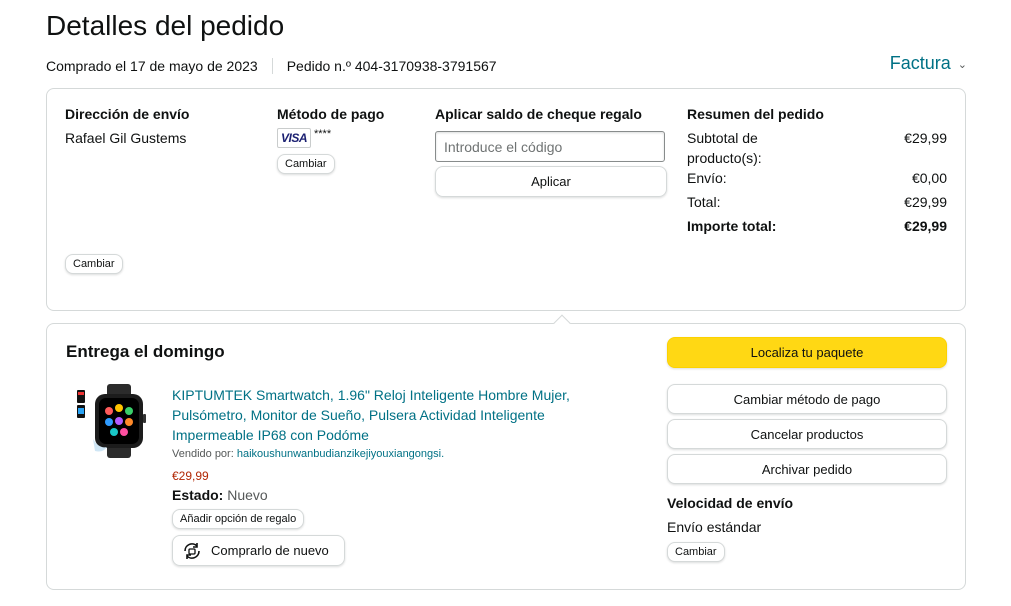 The height and width of the screenshot is (606, 1011). What do you see at coordinates (704, 202) in the screenshot?
I see `summary-label: Total:` at bounding box center [704, 202].